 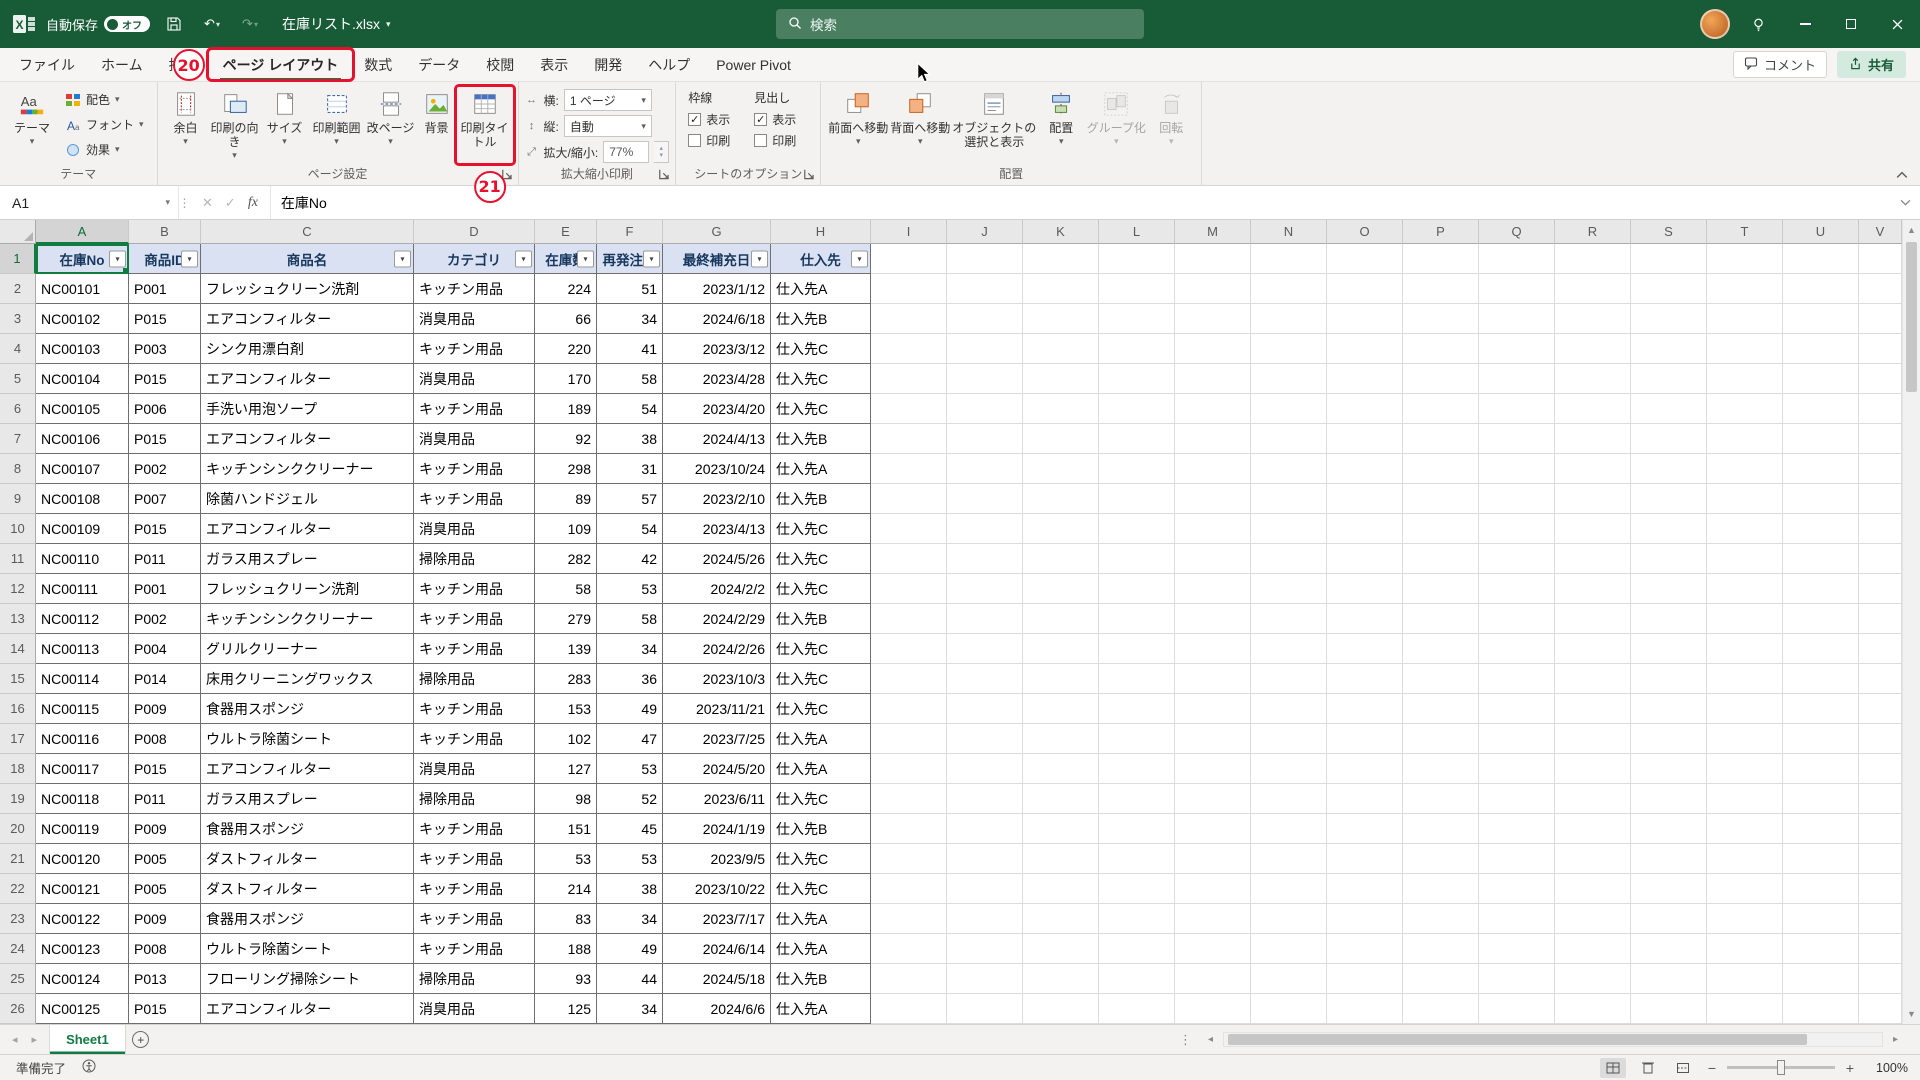 I want to click on cell-J4, so click(x=985, y=349).